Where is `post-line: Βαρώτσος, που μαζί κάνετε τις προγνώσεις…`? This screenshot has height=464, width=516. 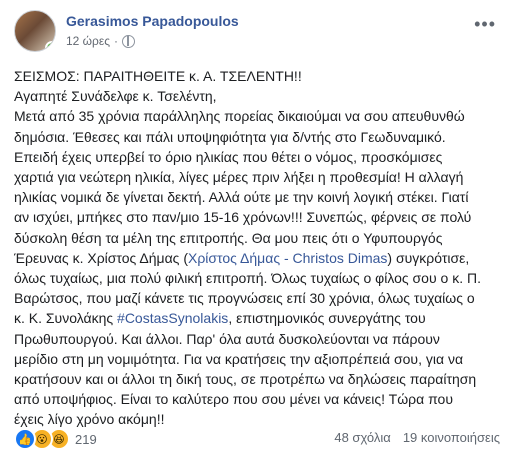 post-line: Βαρώτσος, που μαζί κάνετε τις προγνώσεις… is located at coordinates (244, 298).